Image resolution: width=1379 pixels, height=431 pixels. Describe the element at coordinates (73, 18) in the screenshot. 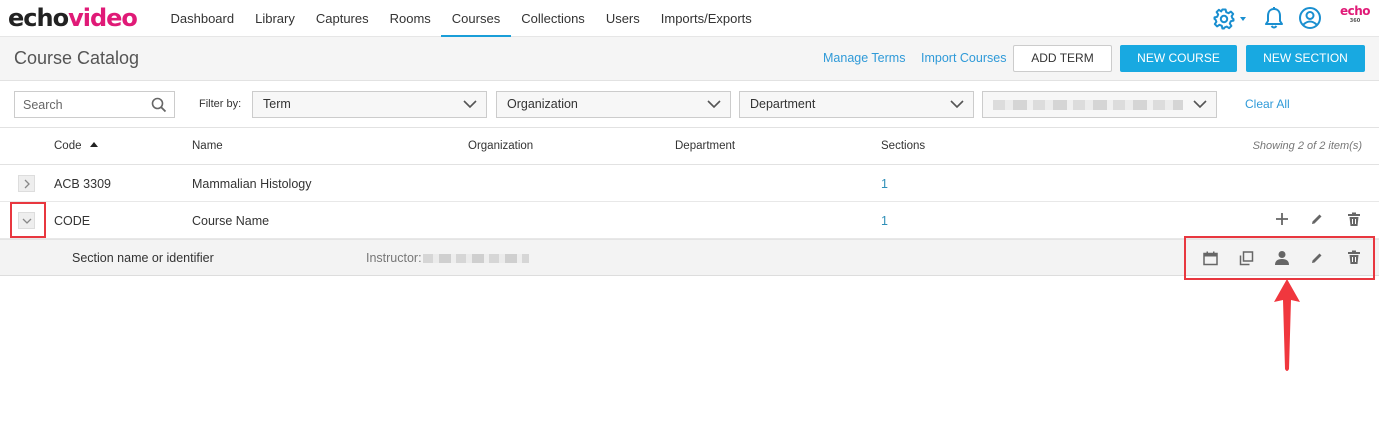

I see `echovideo-logo: echovideo` at that location.